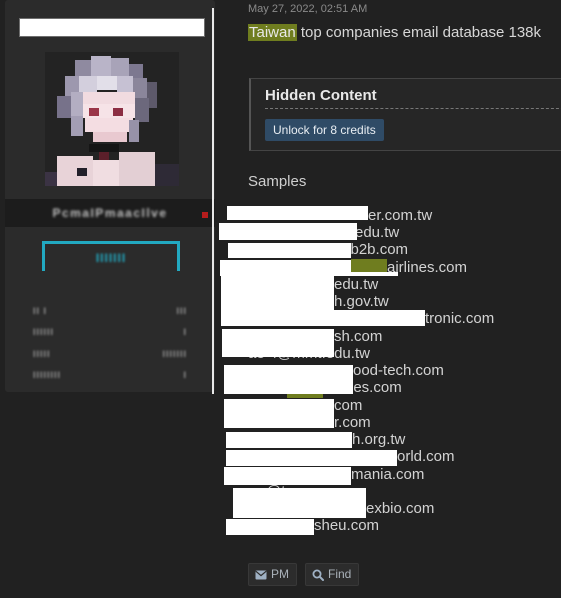 The width and height of the screenshot is (561, 598). I want to click on stat-label: II I, so click(40, 311).